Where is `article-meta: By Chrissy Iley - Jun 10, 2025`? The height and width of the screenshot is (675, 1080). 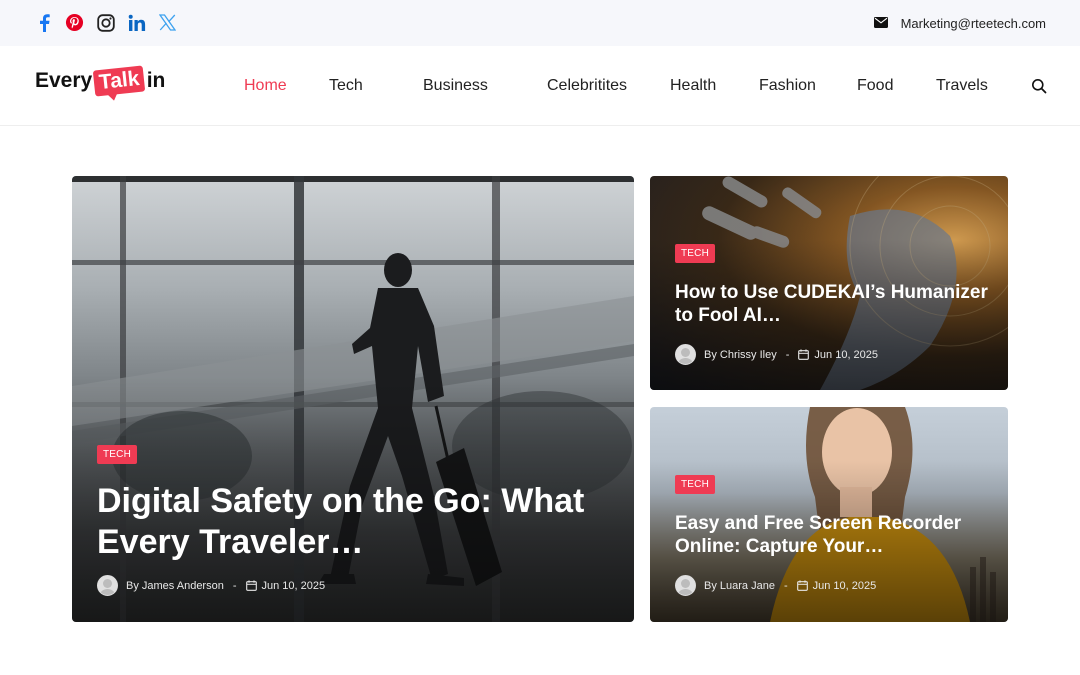 article-meta: By Chrissy Iley - Jun 10, 2025 is located at coordinates (776, 354).